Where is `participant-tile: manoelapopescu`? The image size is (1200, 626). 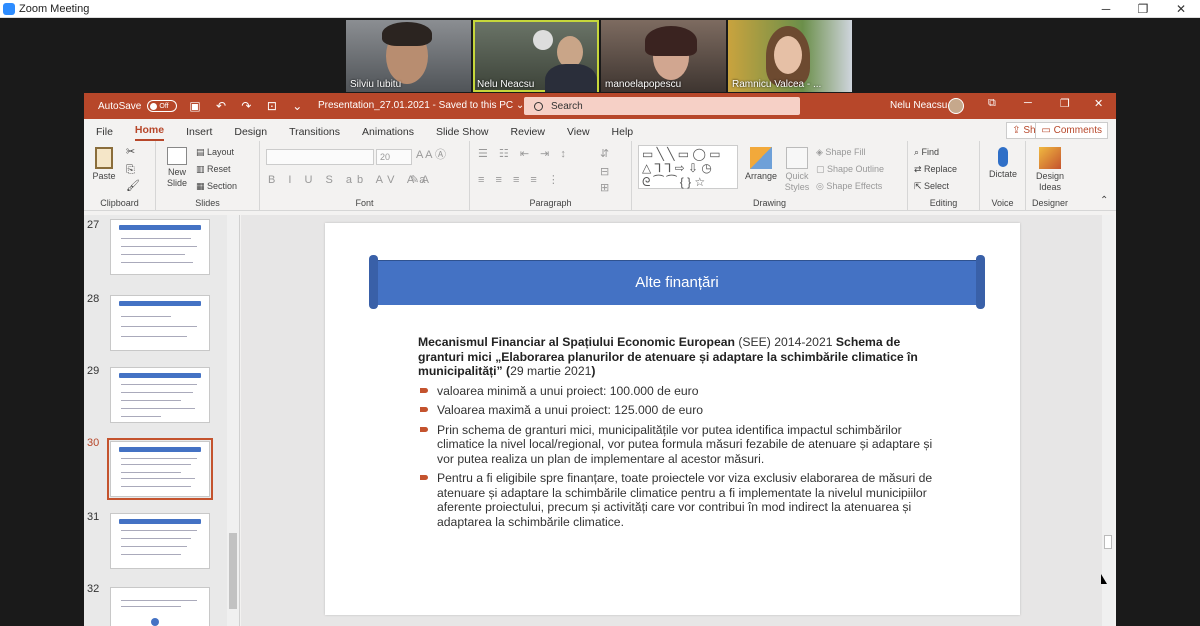 participant-tile: manoelapopescu is located at coordinates (663, 56).